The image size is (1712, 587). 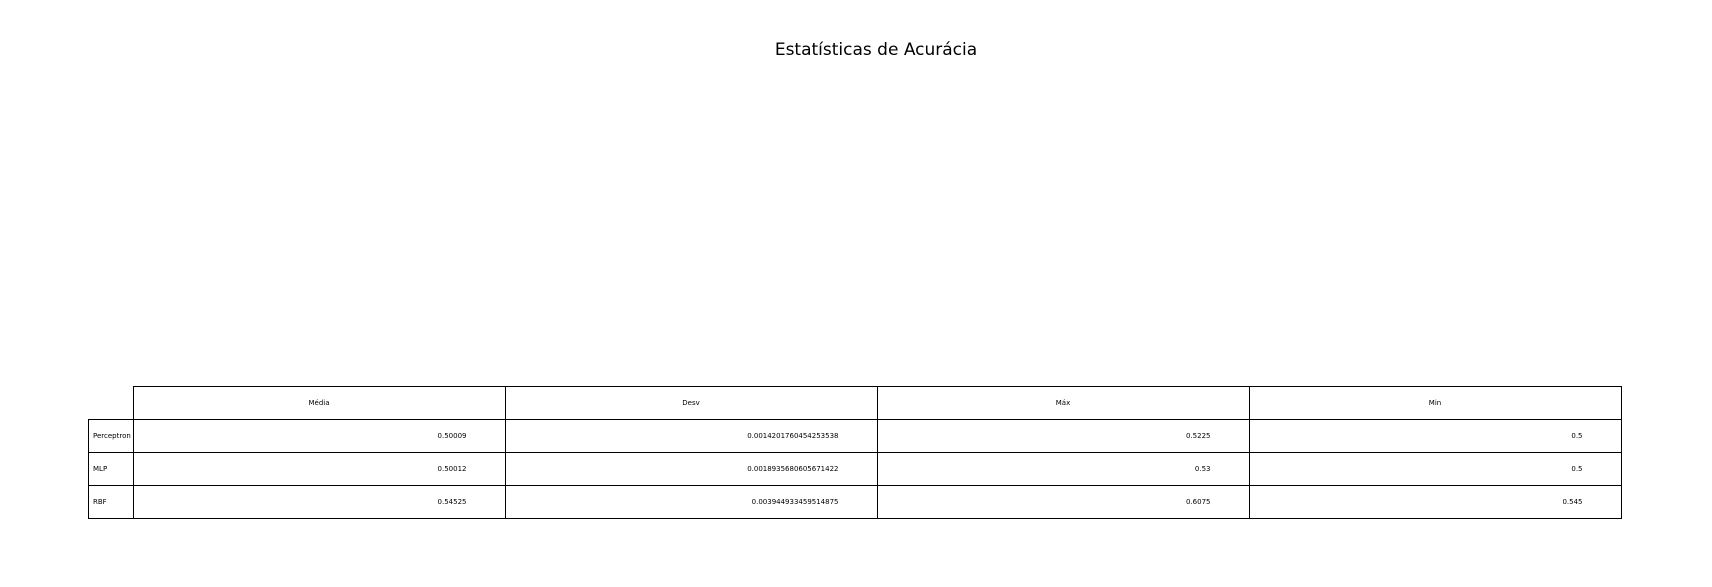 I want to click on cell-rbf-media: 0.54525, so click(x=319, y=502).